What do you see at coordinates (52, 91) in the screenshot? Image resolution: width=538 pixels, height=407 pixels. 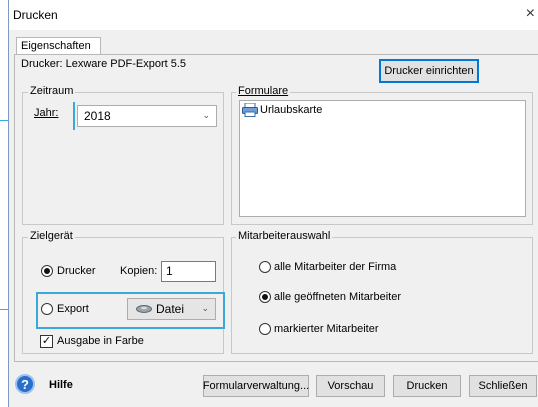 I see `zeitraum-group-label: Zeitraum` at bounding box center [52, 91].